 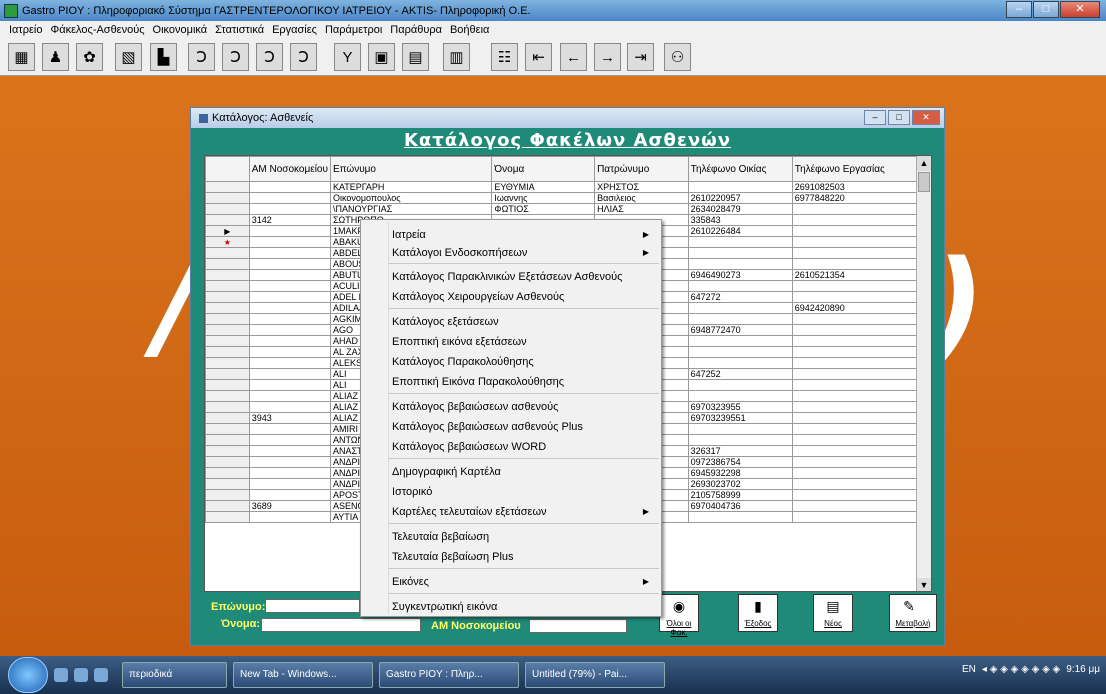 What do you see at coordinates (543, 187) in the screenshot?
I see `grid-cell: ΕΥΘΥΜΙΑ` at bounding box center [543, 187].